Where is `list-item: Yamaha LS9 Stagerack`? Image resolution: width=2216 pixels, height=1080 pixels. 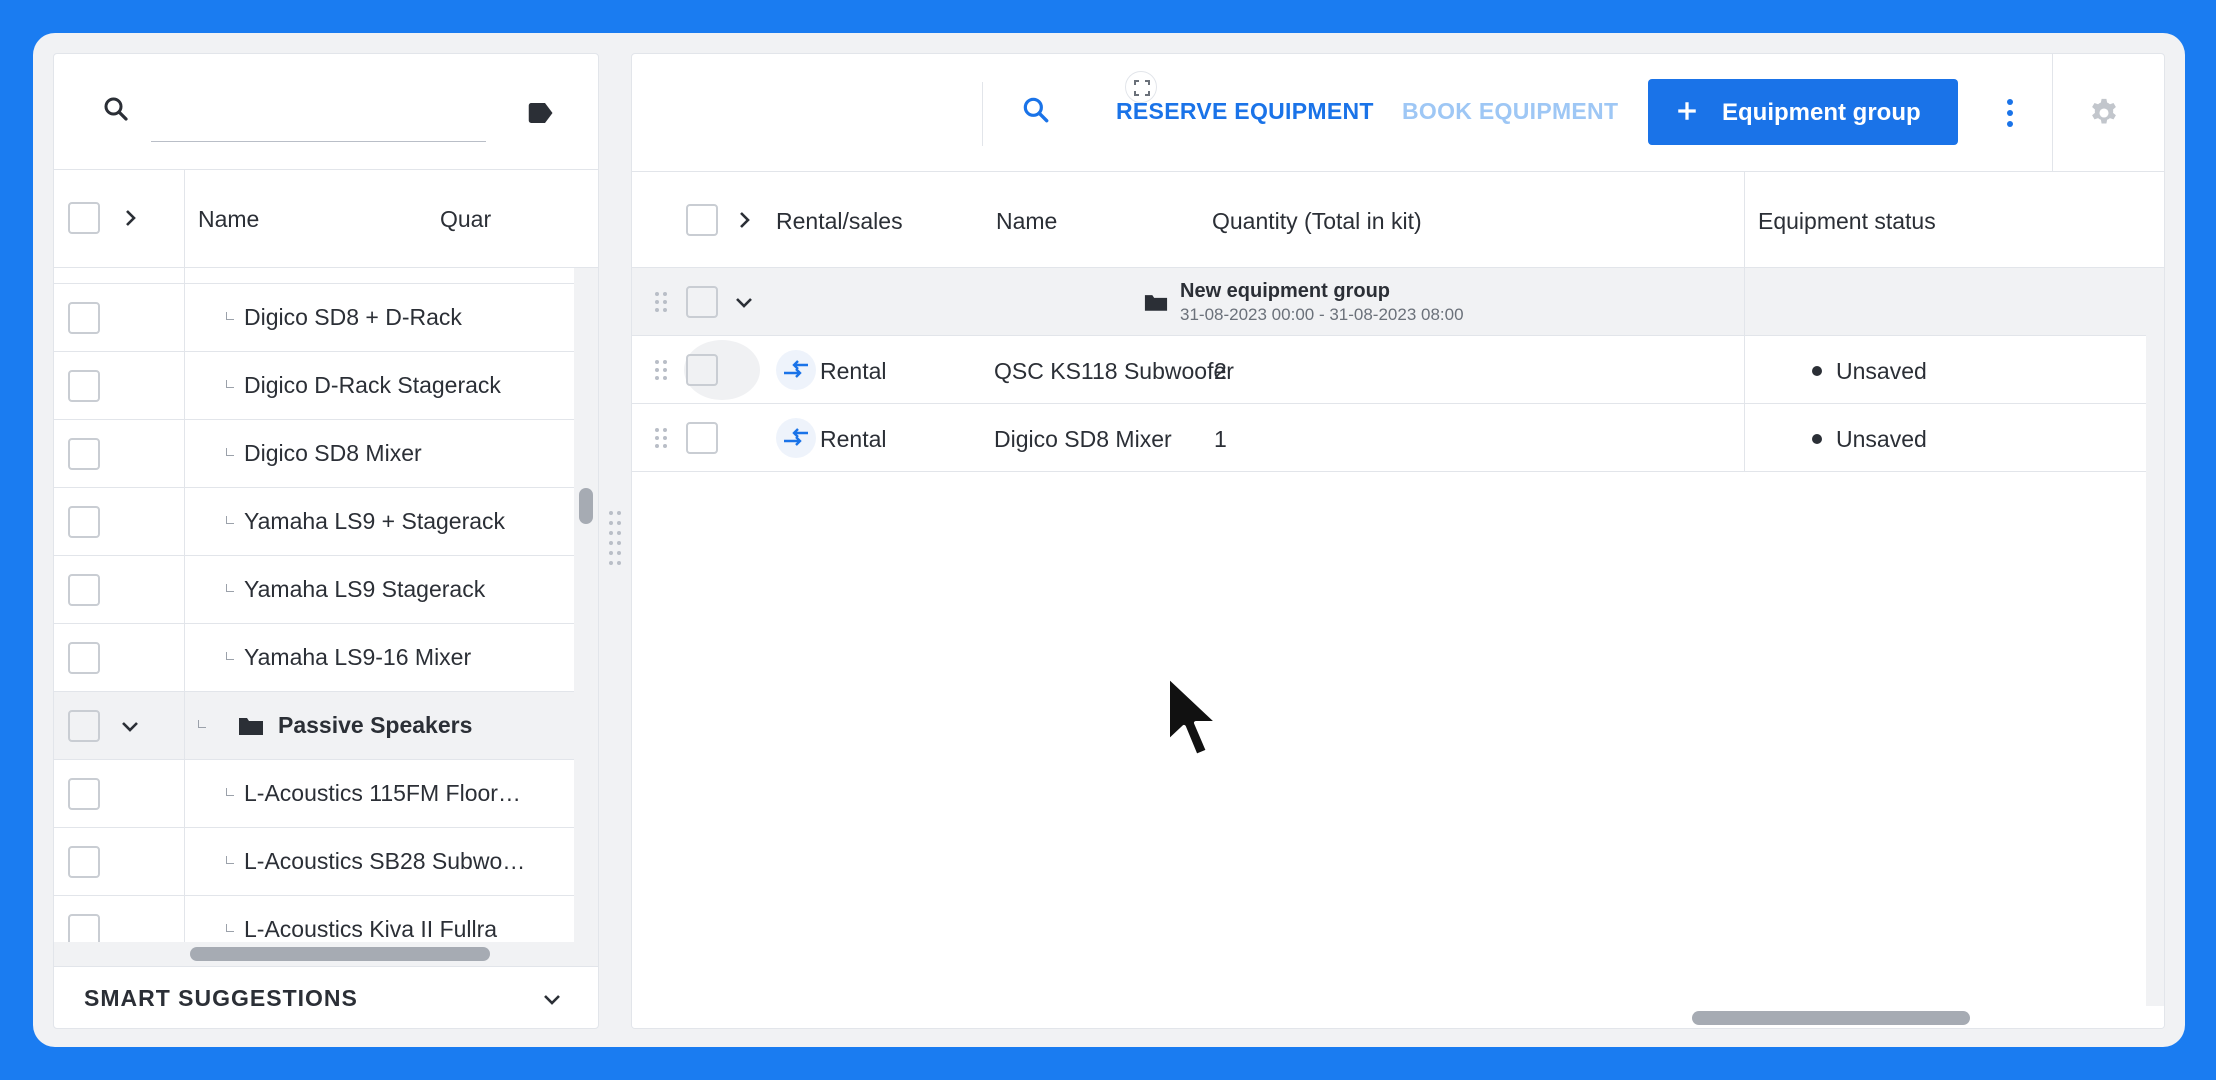 list-item: Yamaha LS9 Stagerack is located at coordinates (314, 590).